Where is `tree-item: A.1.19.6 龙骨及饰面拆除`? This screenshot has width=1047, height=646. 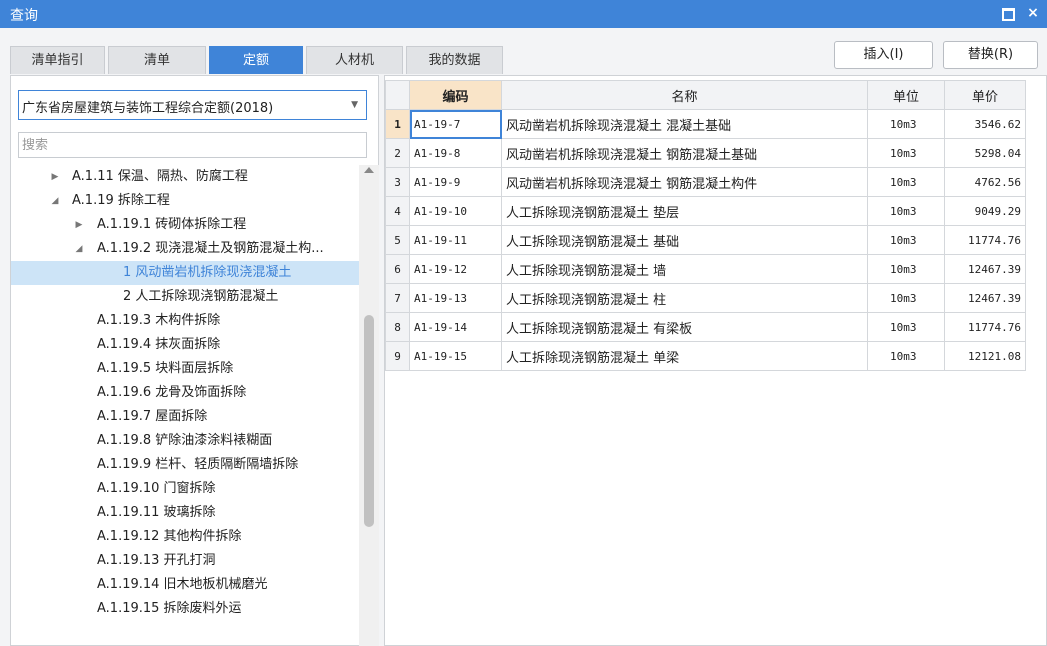 tree-item: A.1.19.6 龙骨及饰面拆除 is located at coordinates (185, 393).